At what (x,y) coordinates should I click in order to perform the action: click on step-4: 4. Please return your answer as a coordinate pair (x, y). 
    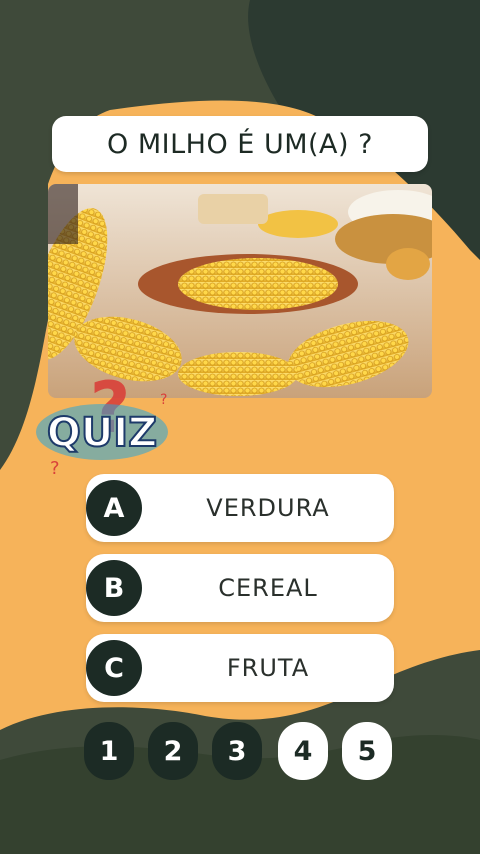
    Looking at the image, I should click on (303, 751).